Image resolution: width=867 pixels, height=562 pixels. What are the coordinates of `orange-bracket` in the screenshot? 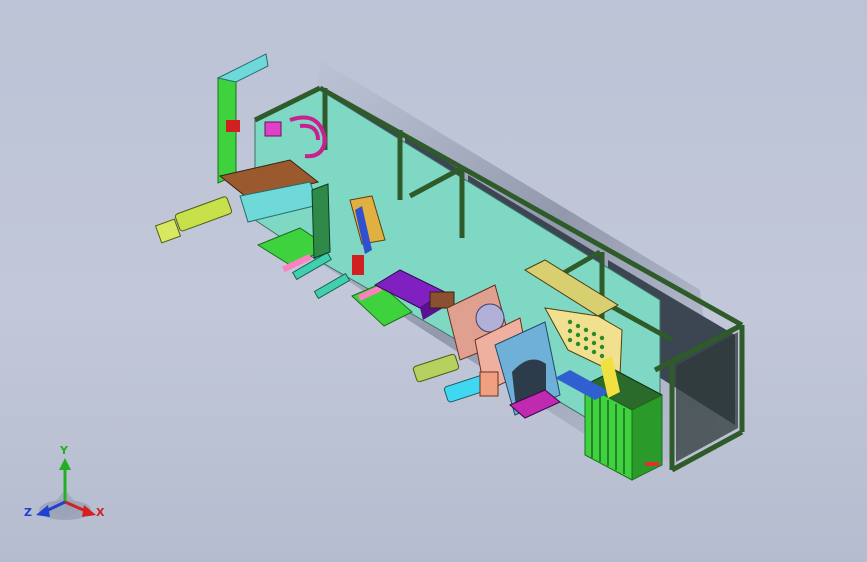 It's located at (489, 384).